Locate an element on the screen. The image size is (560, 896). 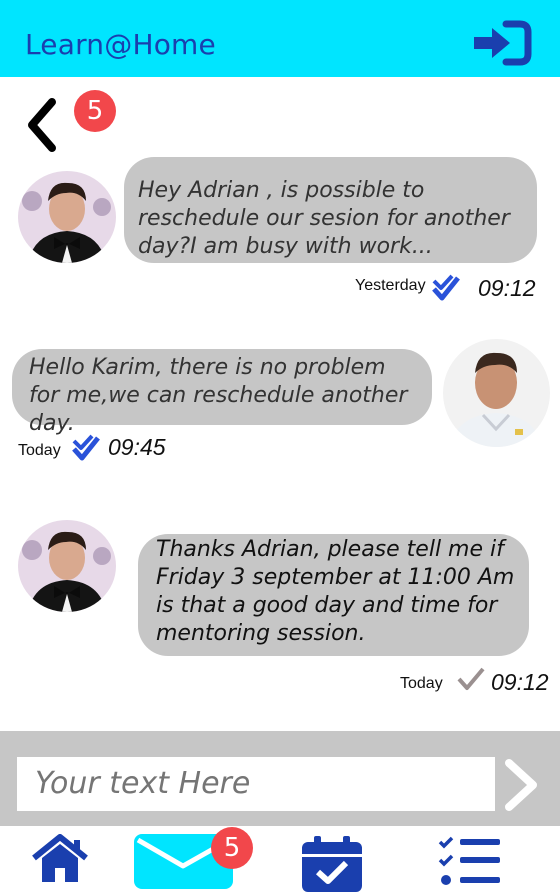
chevron-right-icon is located at coordinates (521, 785).